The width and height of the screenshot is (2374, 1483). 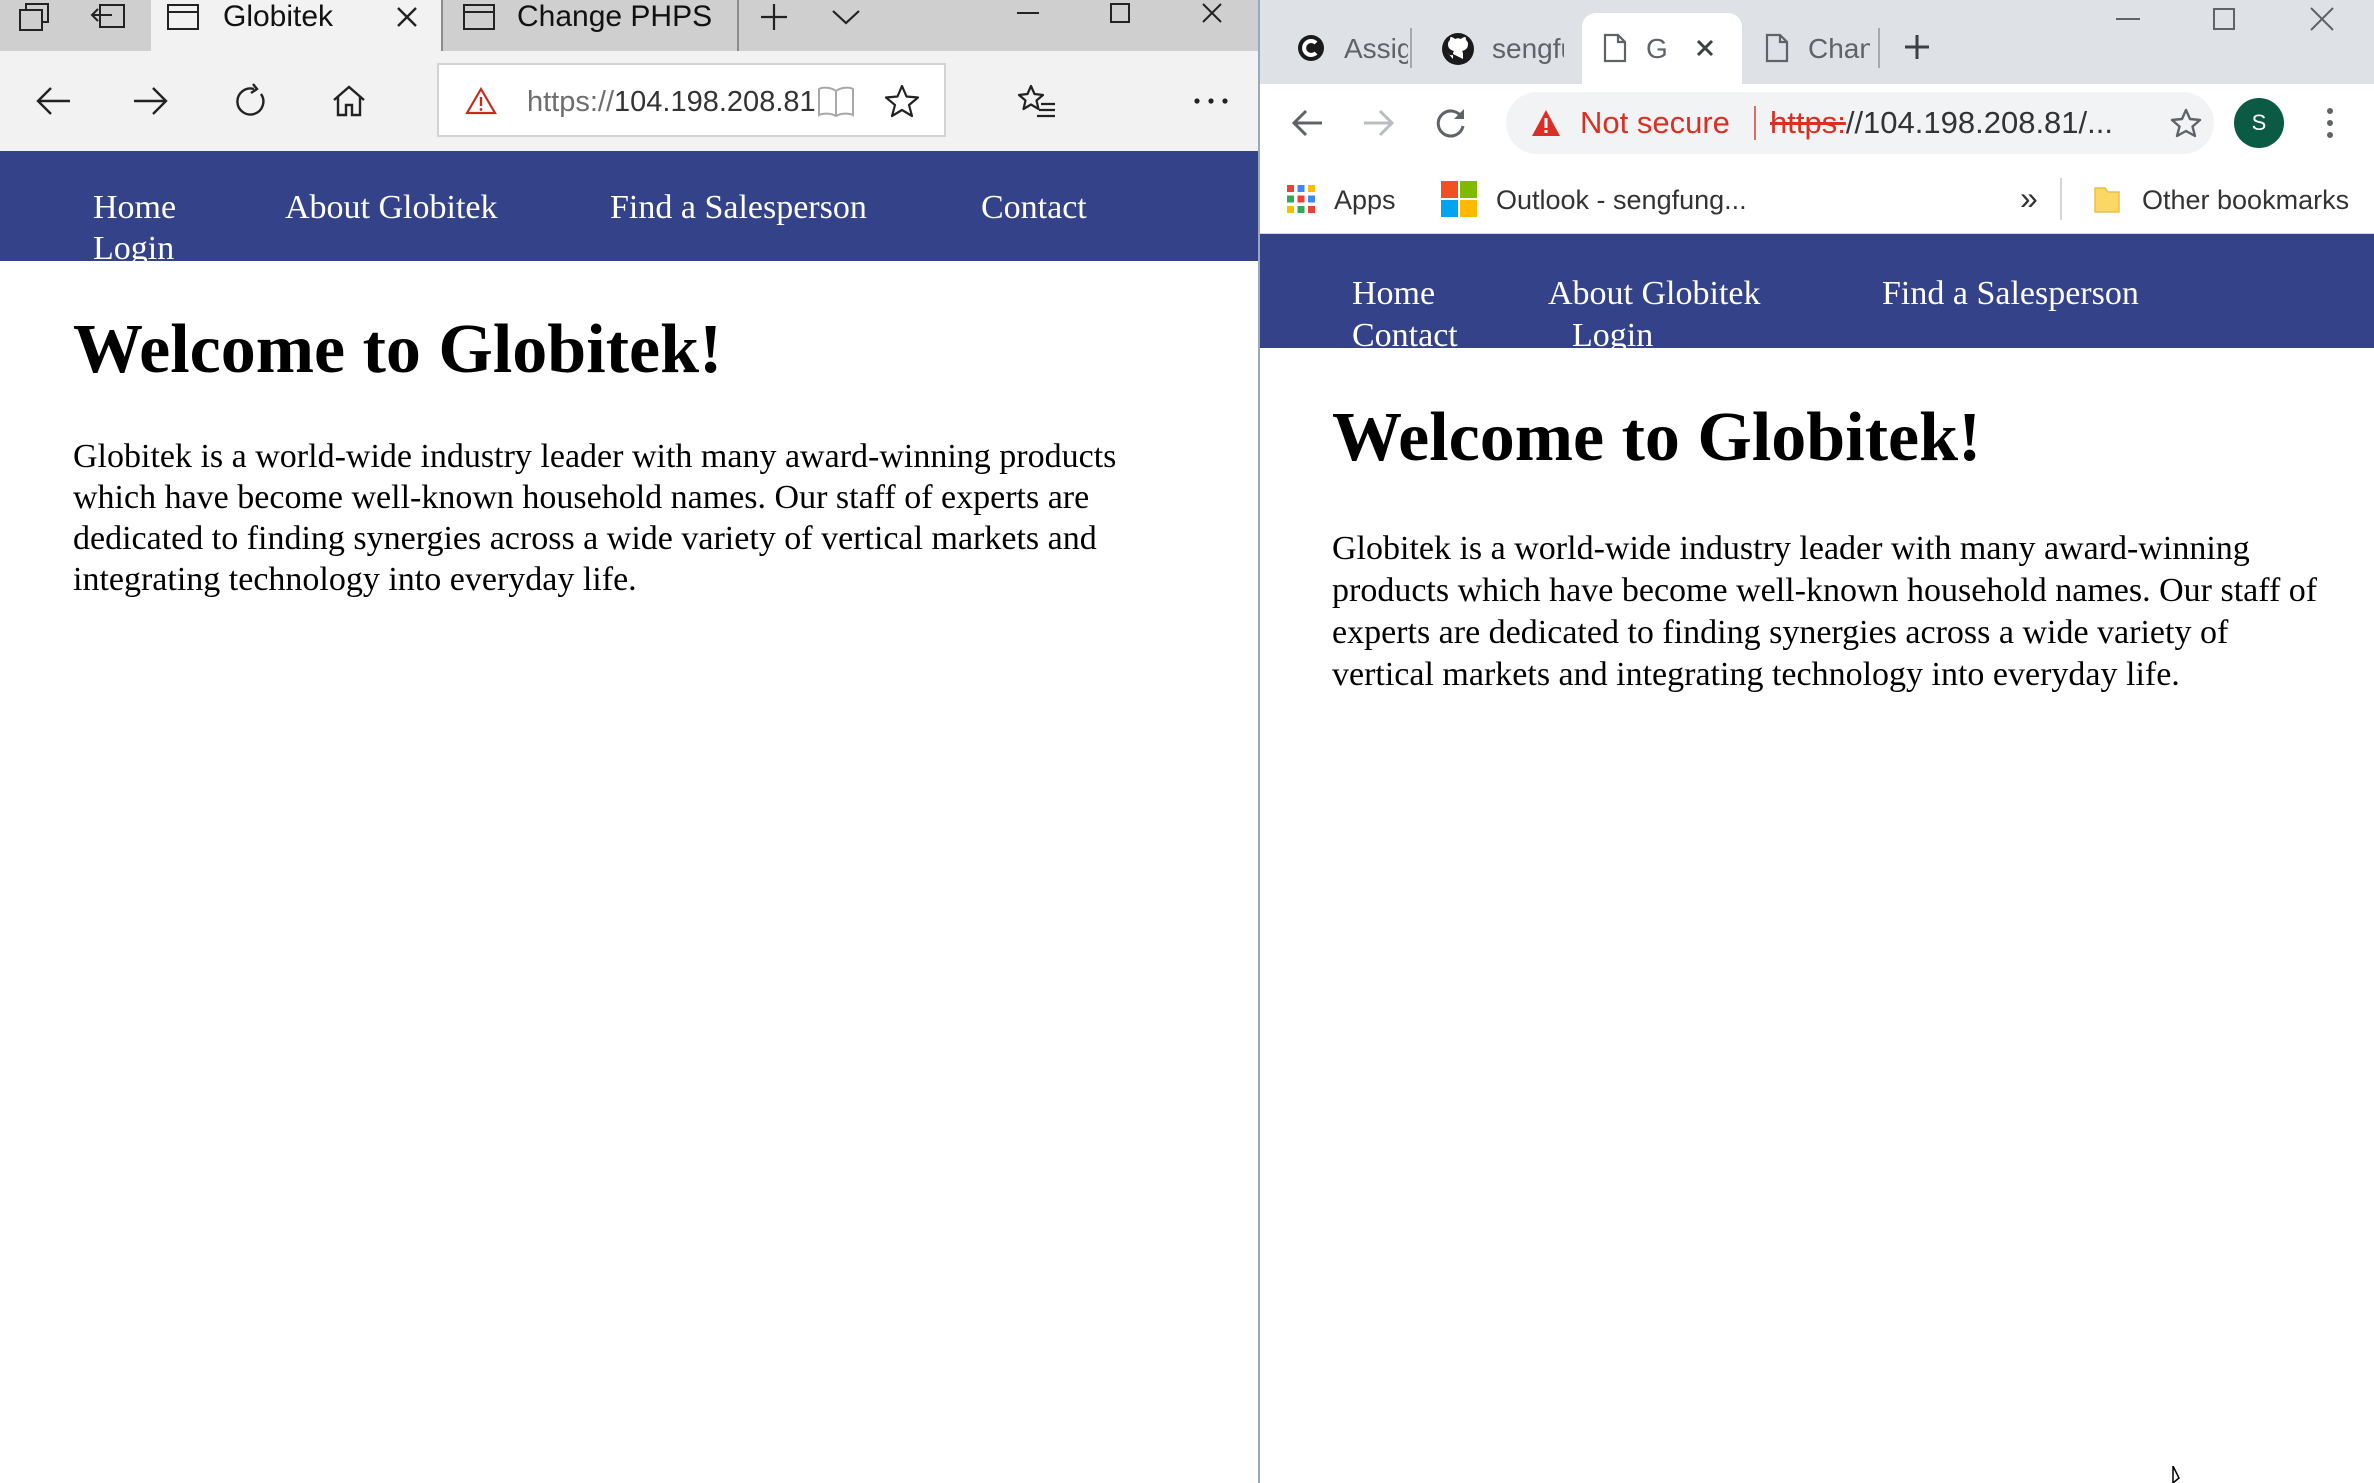 What do you see at coordinates (108, 17) in the screenshot?
I see `set-aside-tabs-icon` at bounding box center [108, 17].